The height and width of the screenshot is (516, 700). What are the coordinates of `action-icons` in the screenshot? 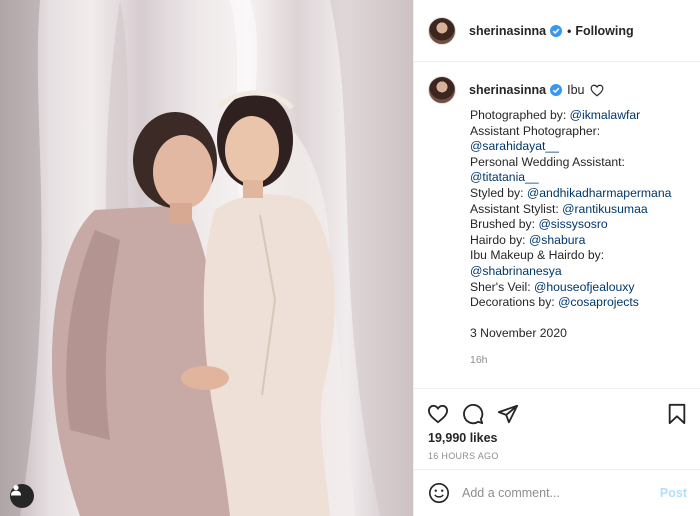 It's located at (557, 409).